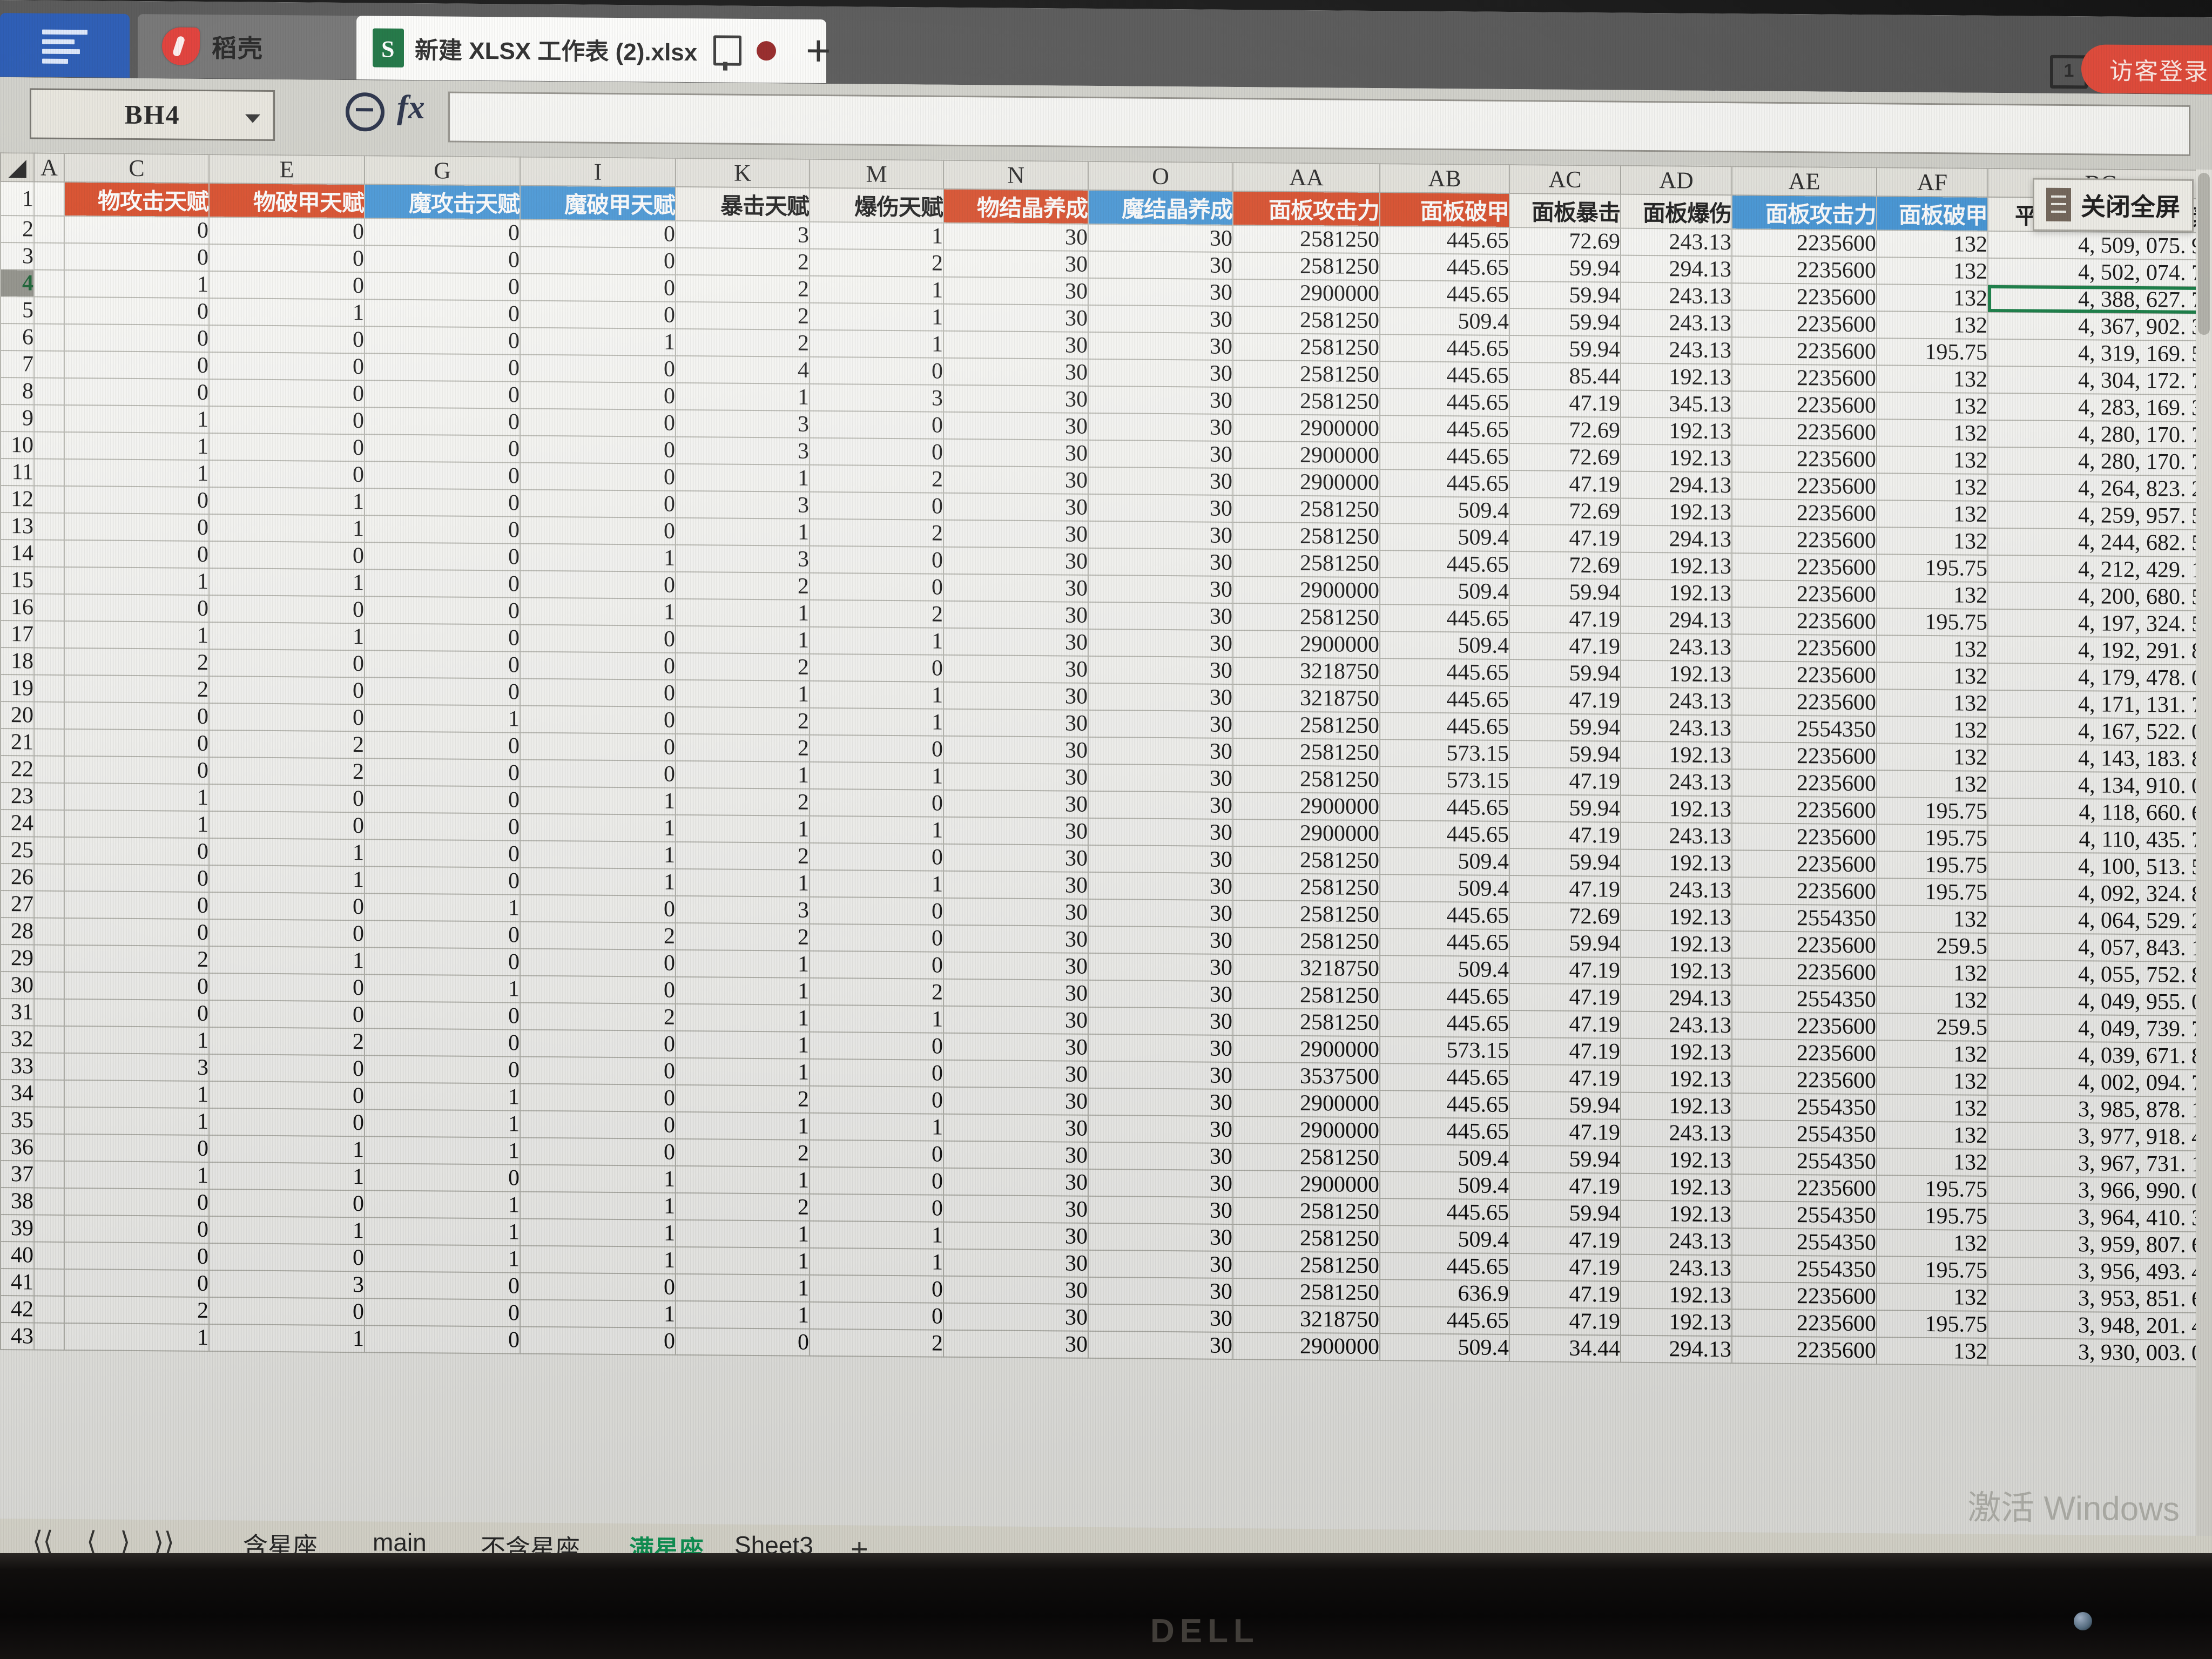 The image size is (2212, 1659). Describe the element at coordinates (1676, 431) in the screenshot. I see `cell-r9-c11: 192.13` at that location.